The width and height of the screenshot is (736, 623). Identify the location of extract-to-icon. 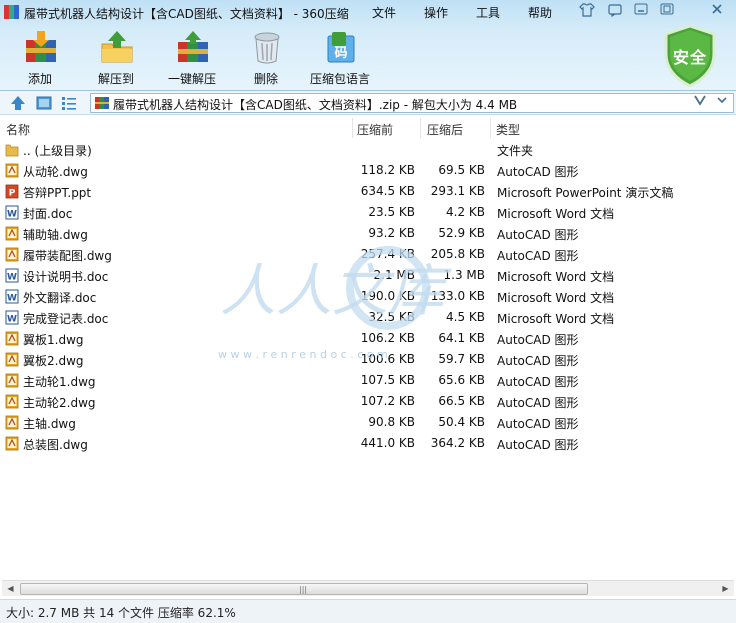
(117, 47).